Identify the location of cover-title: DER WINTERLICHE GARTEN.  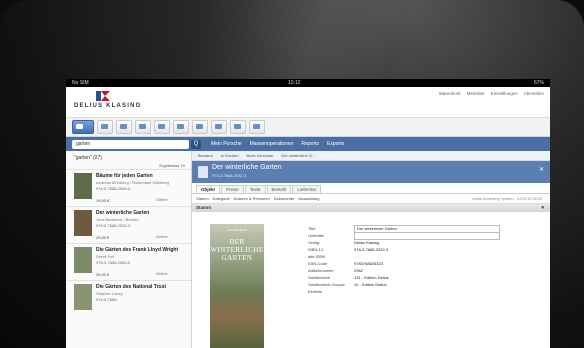
(237, 250).